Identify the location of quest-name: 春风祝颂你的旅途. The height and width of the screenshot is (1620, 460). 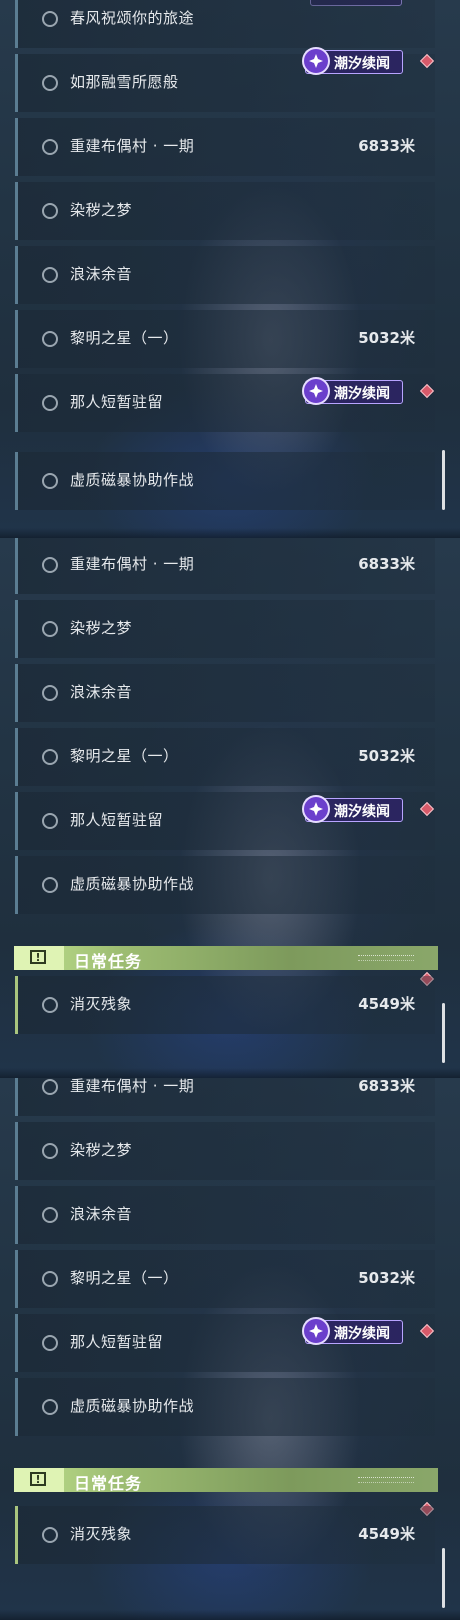
(132, 18).